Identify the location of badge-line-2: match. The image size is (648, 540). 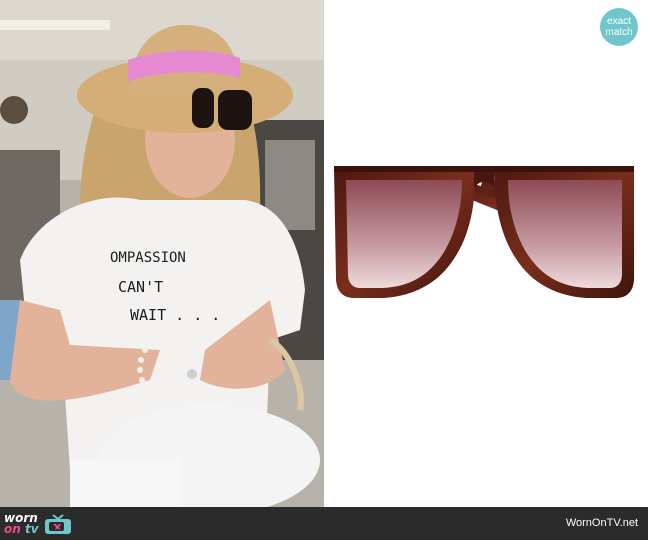
(619, 32).